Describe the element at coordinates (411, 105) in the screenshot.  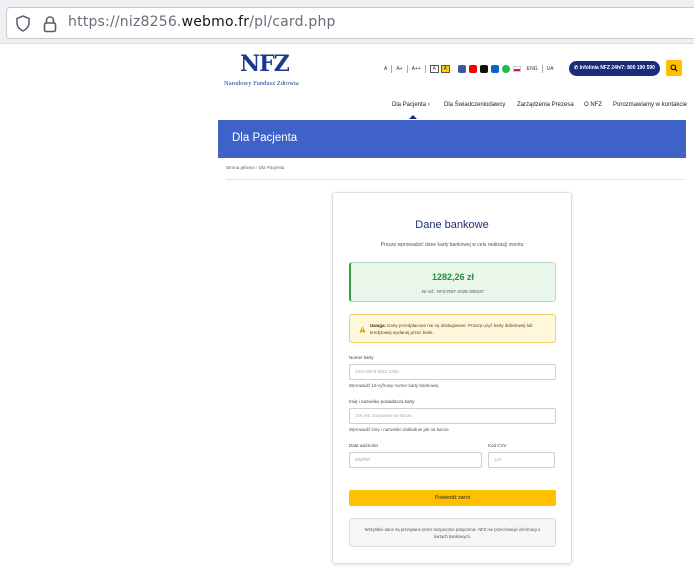
I see `nav-dla-pacjenta: Dla Pacjenta ›` at that location.